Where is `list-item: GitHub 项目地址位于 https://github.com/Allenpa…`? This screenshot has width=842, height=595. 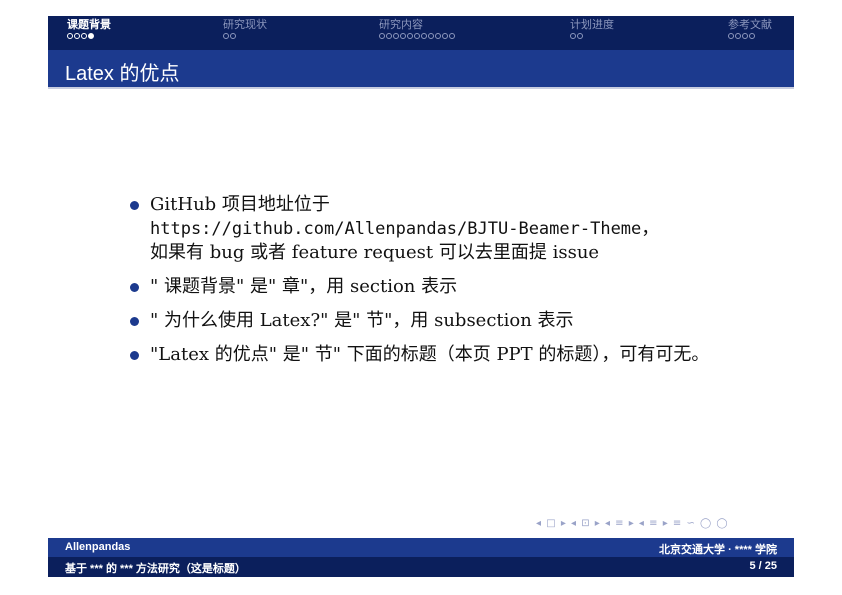
list-item: GitHub 项目地址位于 https://github.com/Allenpa… is located at coordinates (438, 229).